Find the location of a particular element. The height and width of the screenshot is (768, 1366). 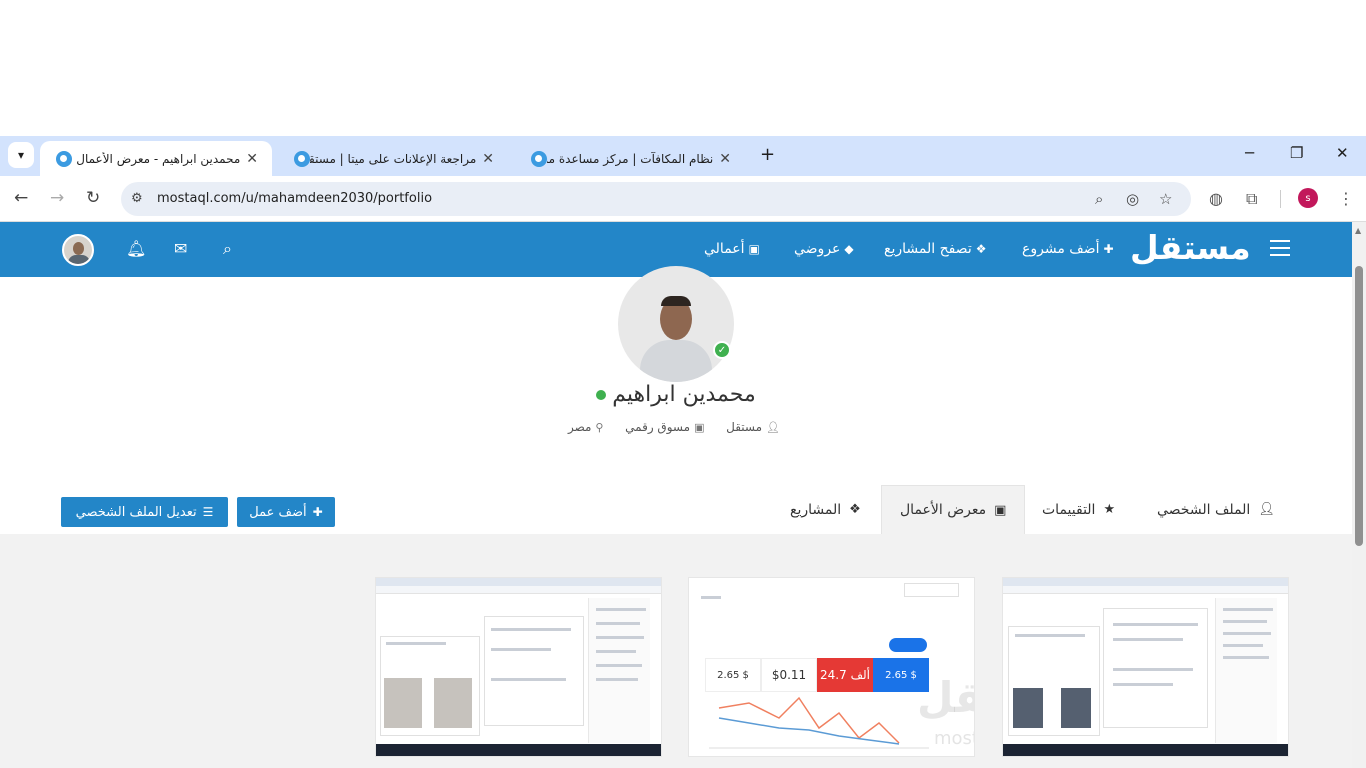

tab-label: الملف الشخصي is located at coordinates (1204, 509).